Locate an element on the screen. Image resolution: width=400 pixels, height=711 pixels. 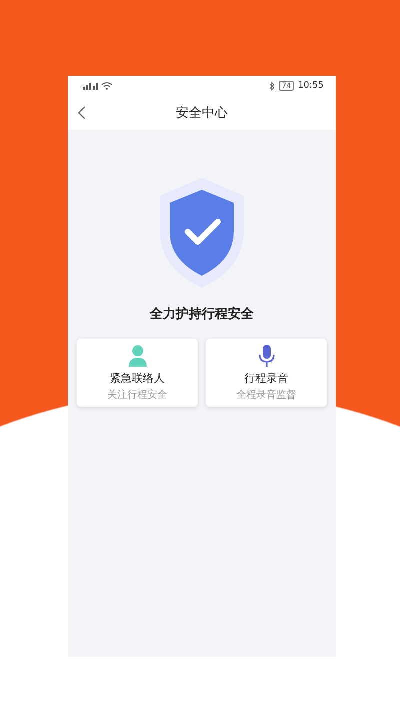
back-icon is located at coordinates (82, 113).